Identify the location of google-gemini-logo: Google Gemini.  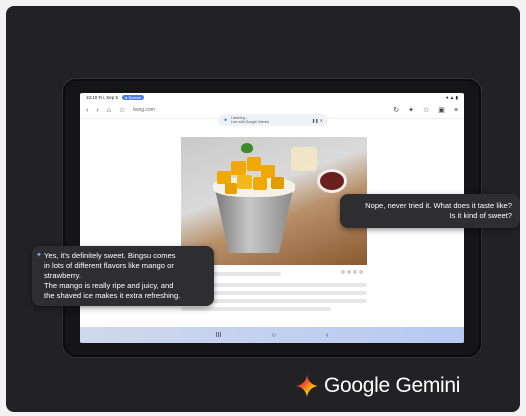
(378, 386).